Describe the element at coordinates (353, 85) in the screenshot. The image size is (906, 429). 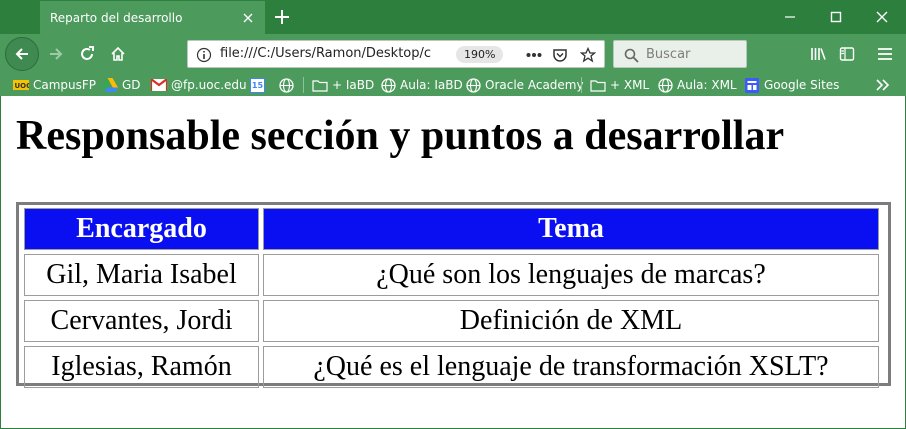
I see `bookmark-label: + IaBD` at that location.